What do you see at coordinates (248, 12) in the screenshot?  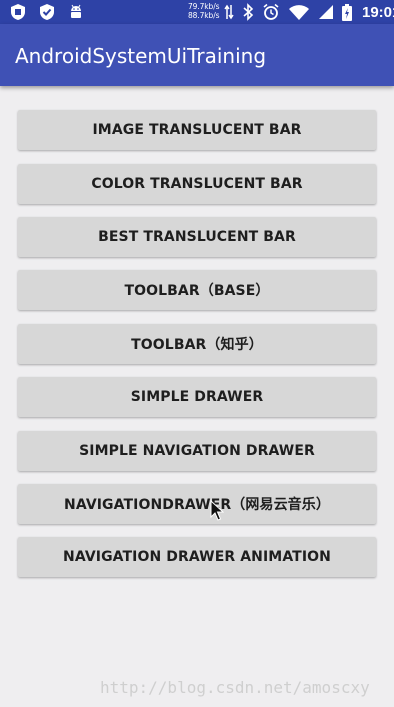 I see `bluetooth-icon` at bounding box center [248, 12].